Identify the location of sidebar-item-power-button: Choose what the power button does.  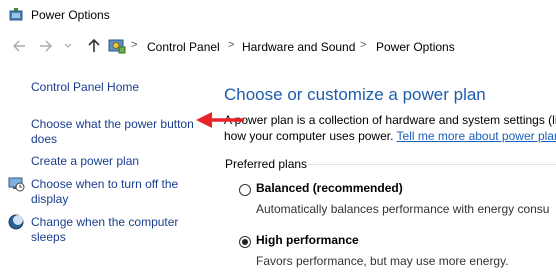
(112, 132).